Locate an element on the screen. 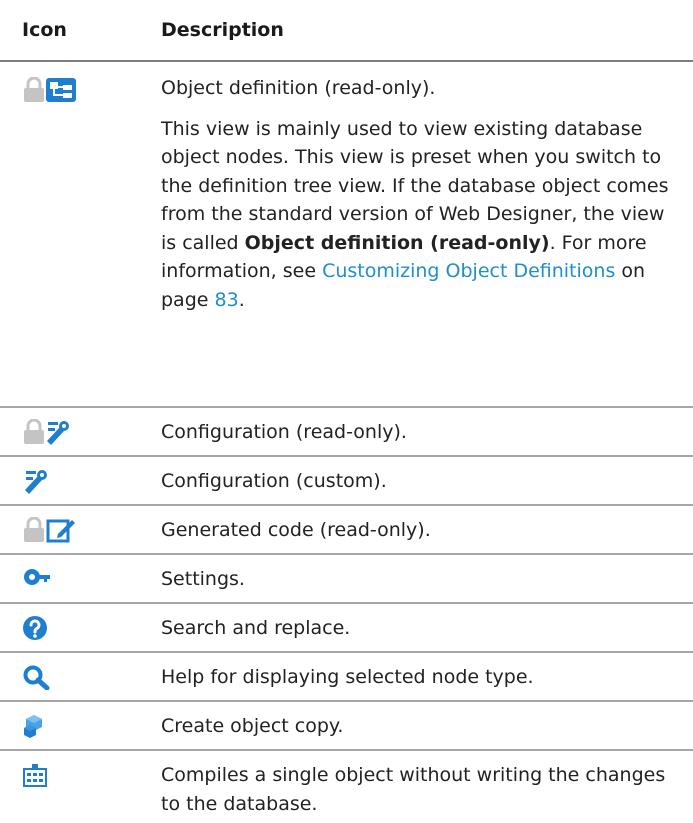  table-row: Help for displaying selected node type. is located at coordinates (346, 677).